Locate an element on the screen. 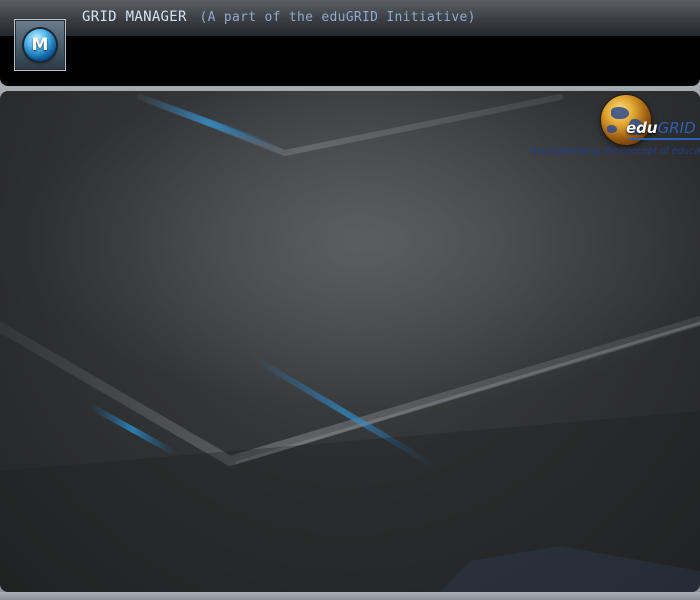 The image size is (700, 600). logo-underline is located at coordinates (664, 139).